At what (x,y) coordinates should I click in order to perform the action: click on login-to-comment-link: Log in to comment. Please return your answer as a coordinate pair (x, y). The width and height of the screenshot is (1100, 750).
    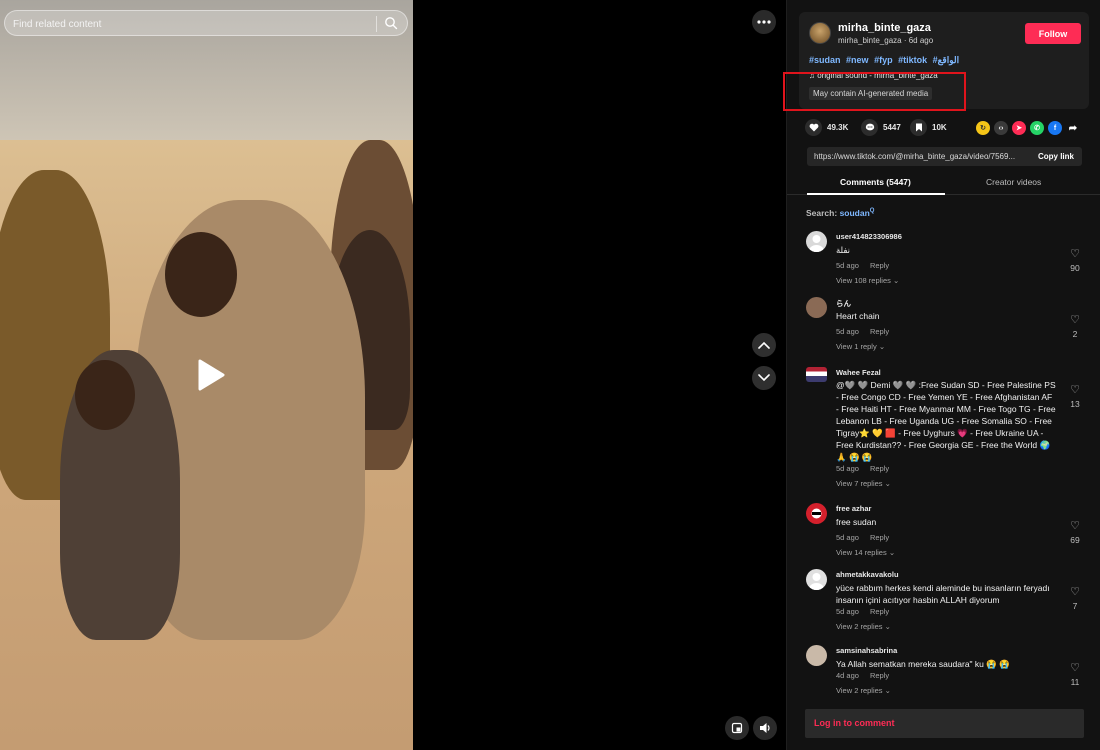
    Looking at the image, I should click on (854, 723).